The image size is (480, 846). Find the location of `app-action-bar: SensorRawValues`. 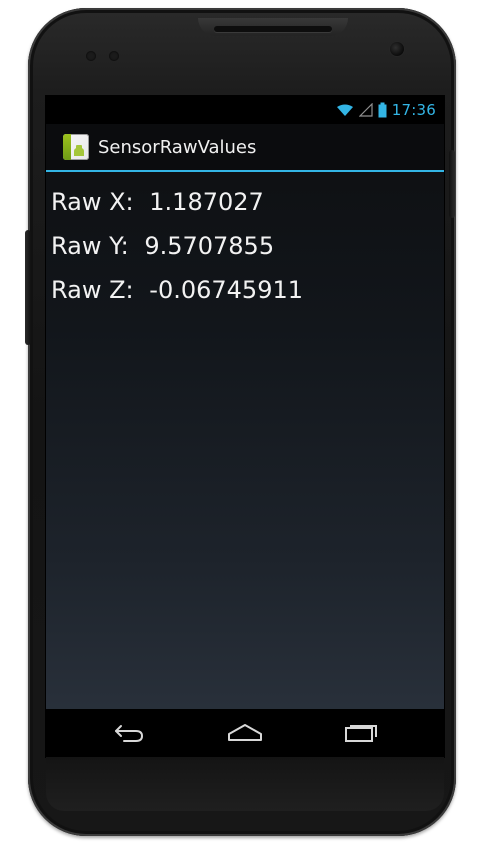

app-action-bar: SensorRawValues is located at coordinates (245, 148).